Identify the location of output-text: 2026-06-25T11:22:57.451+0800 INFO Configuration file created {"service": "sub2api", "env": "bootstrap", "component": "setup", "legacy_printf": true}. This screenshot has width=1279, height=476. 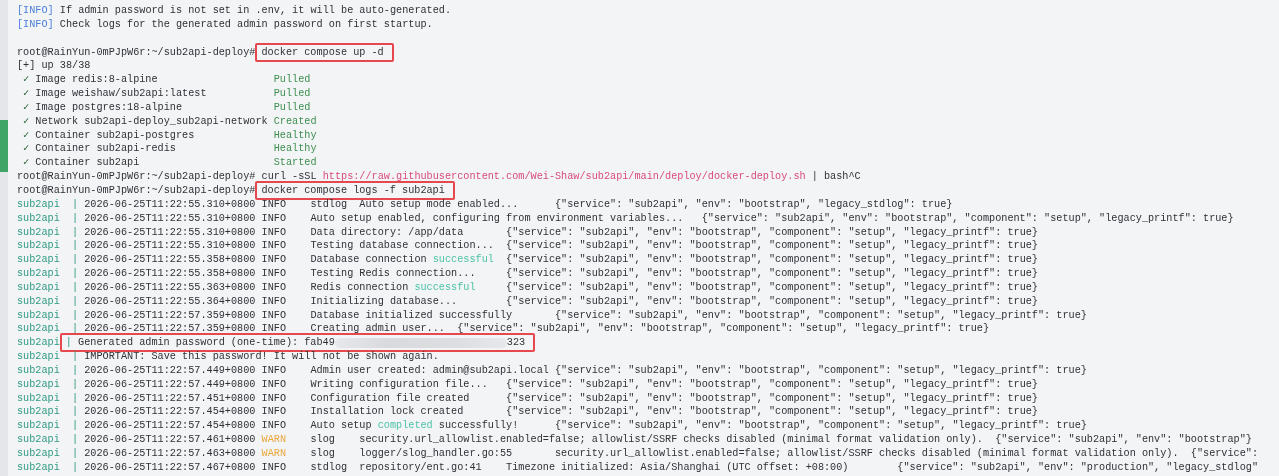
(560, 398).